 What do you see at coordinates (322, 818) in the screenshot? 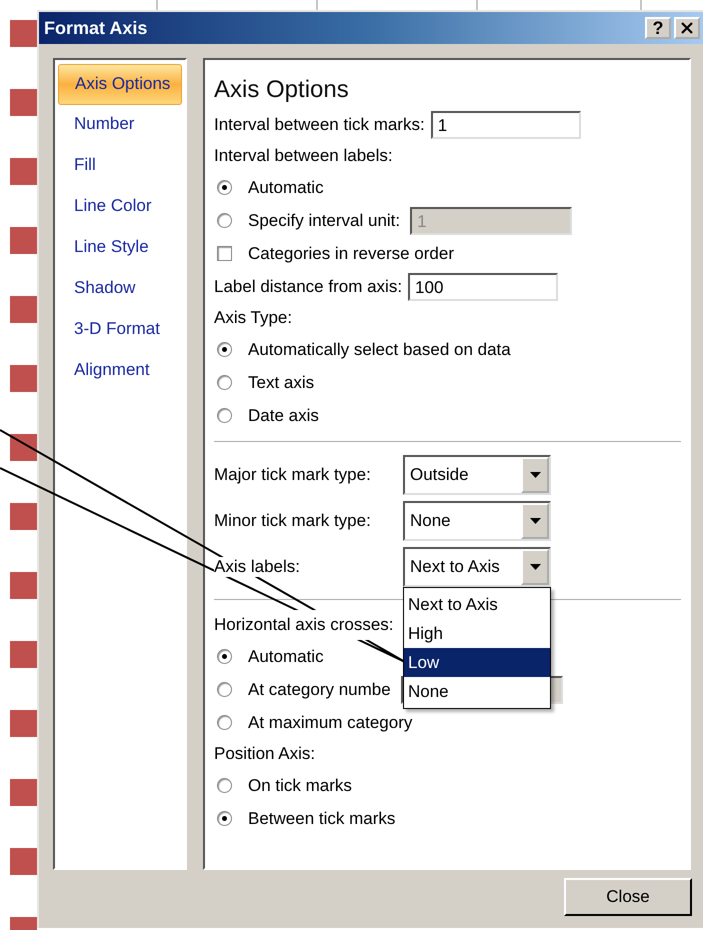
I see `option-label: Between tick marks` at bounding box center [322, 818].